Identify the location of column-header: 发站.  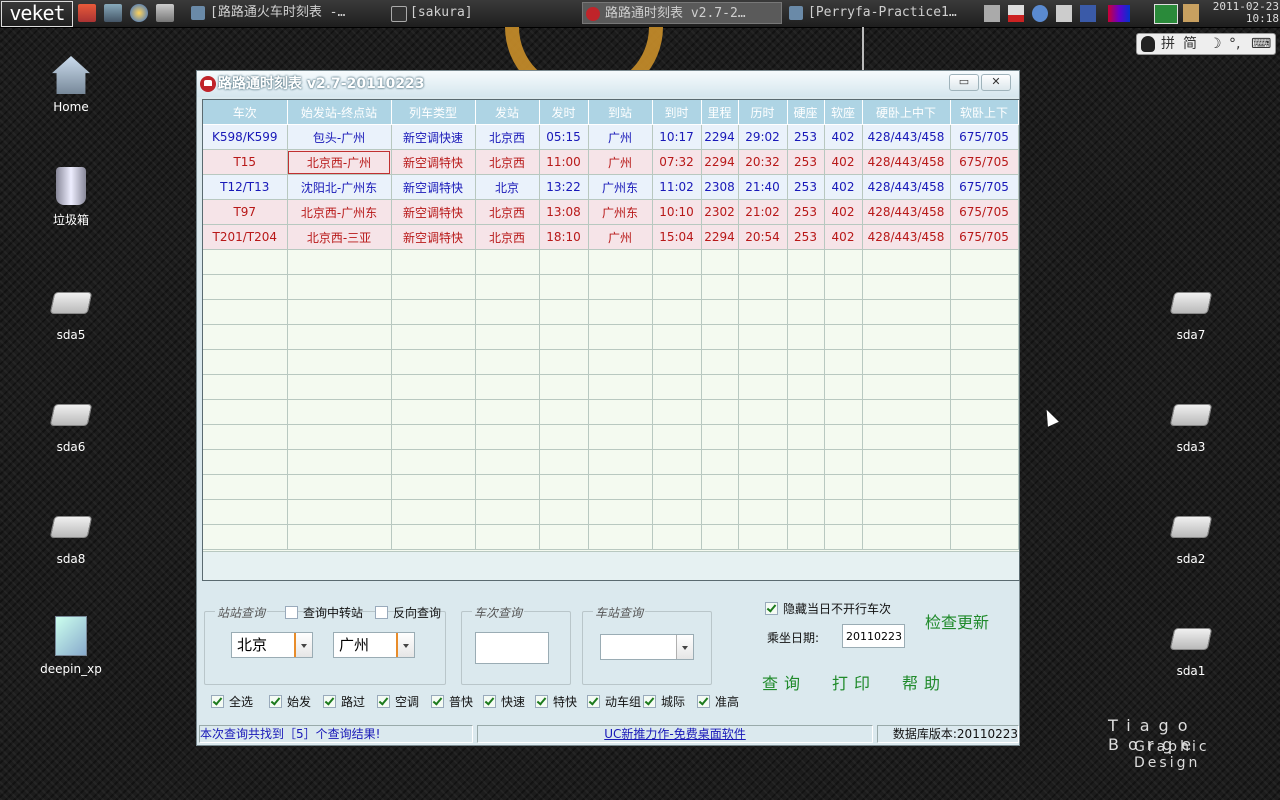
(507, 112).